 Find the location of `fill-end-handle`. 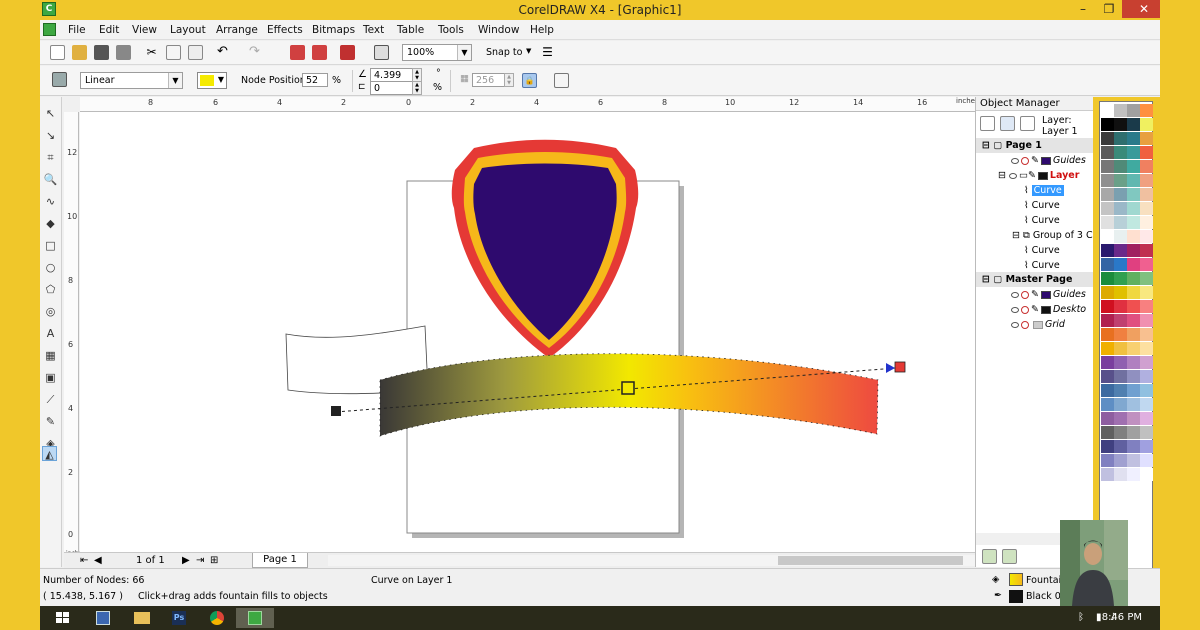

fill-end-handle is located at coordinates (900, 367).